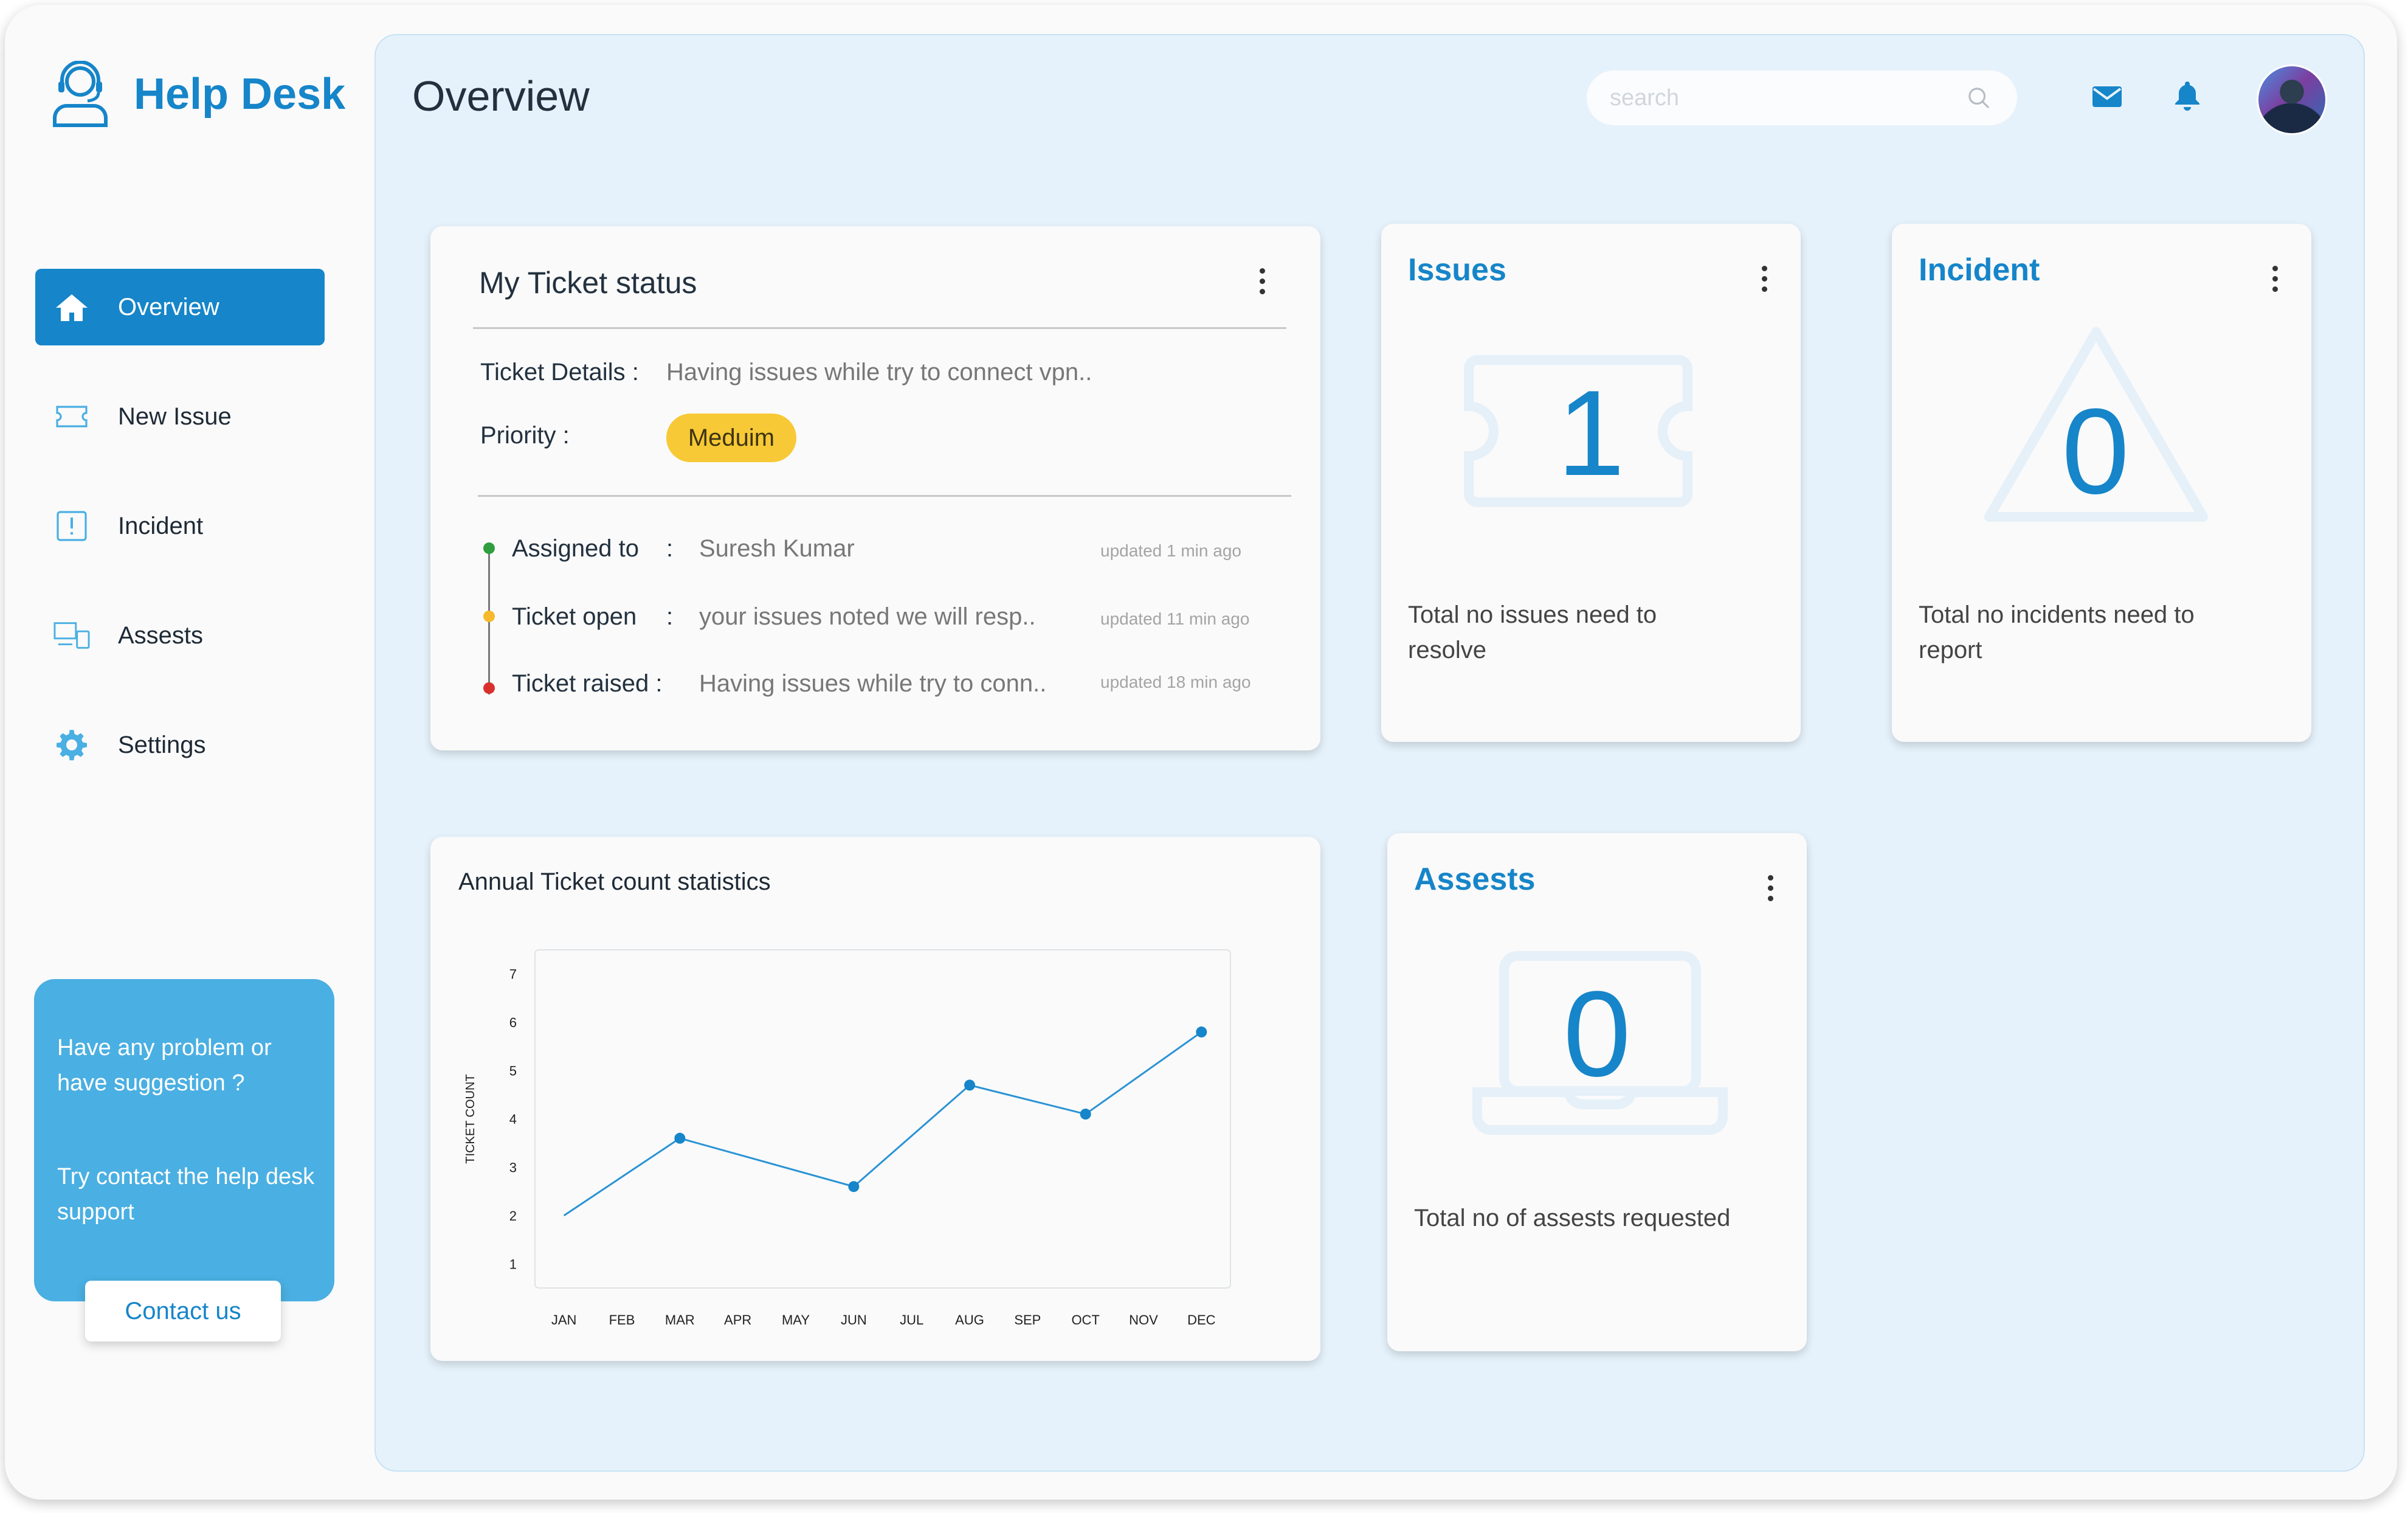 The image size is (2408, 1513). Describe the element at coordinates (513, 1167) in the screenshot. I see `y-tick-label: 3` at that location.